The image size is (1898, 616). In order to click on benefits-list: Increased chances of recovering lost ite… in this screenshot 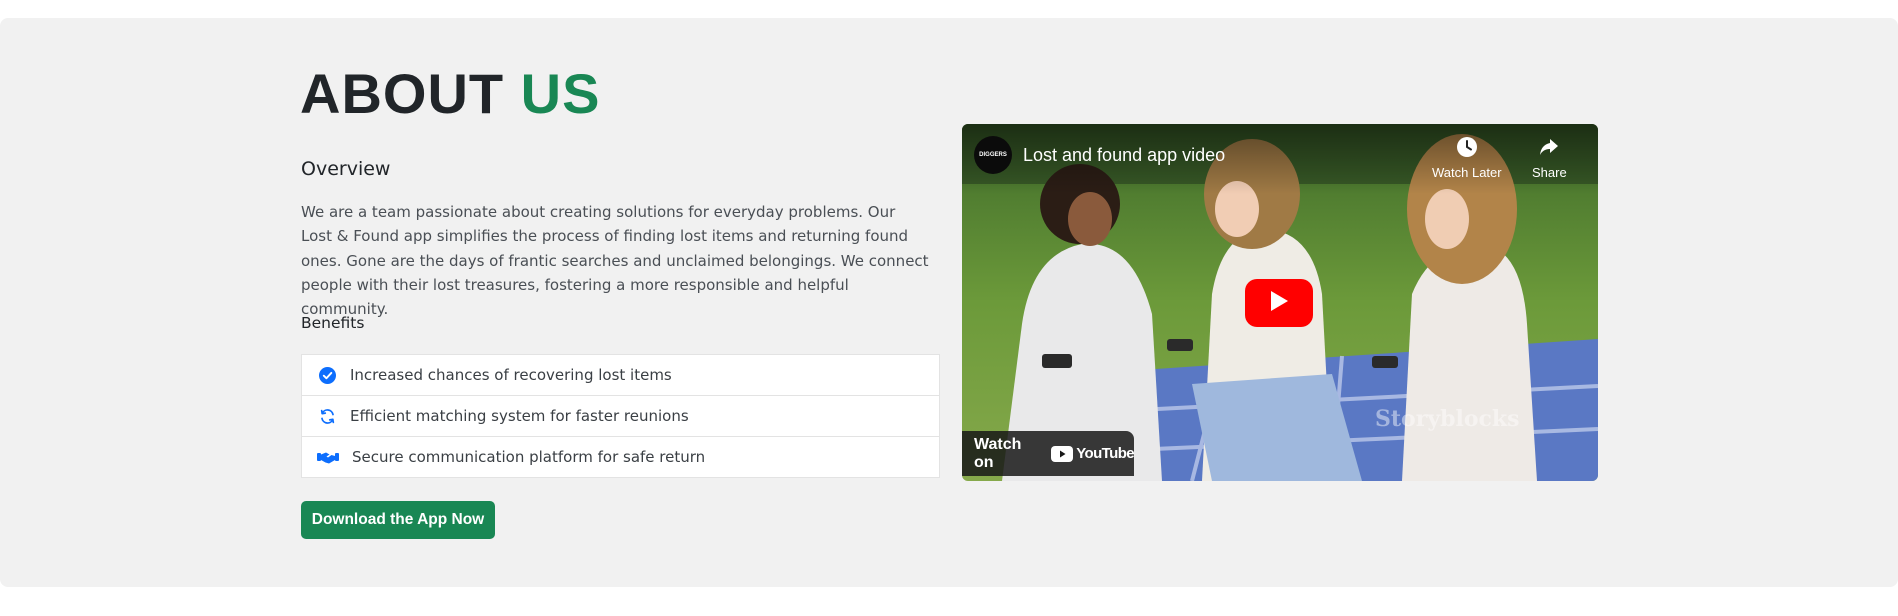, I will do `click(620, 416)`.